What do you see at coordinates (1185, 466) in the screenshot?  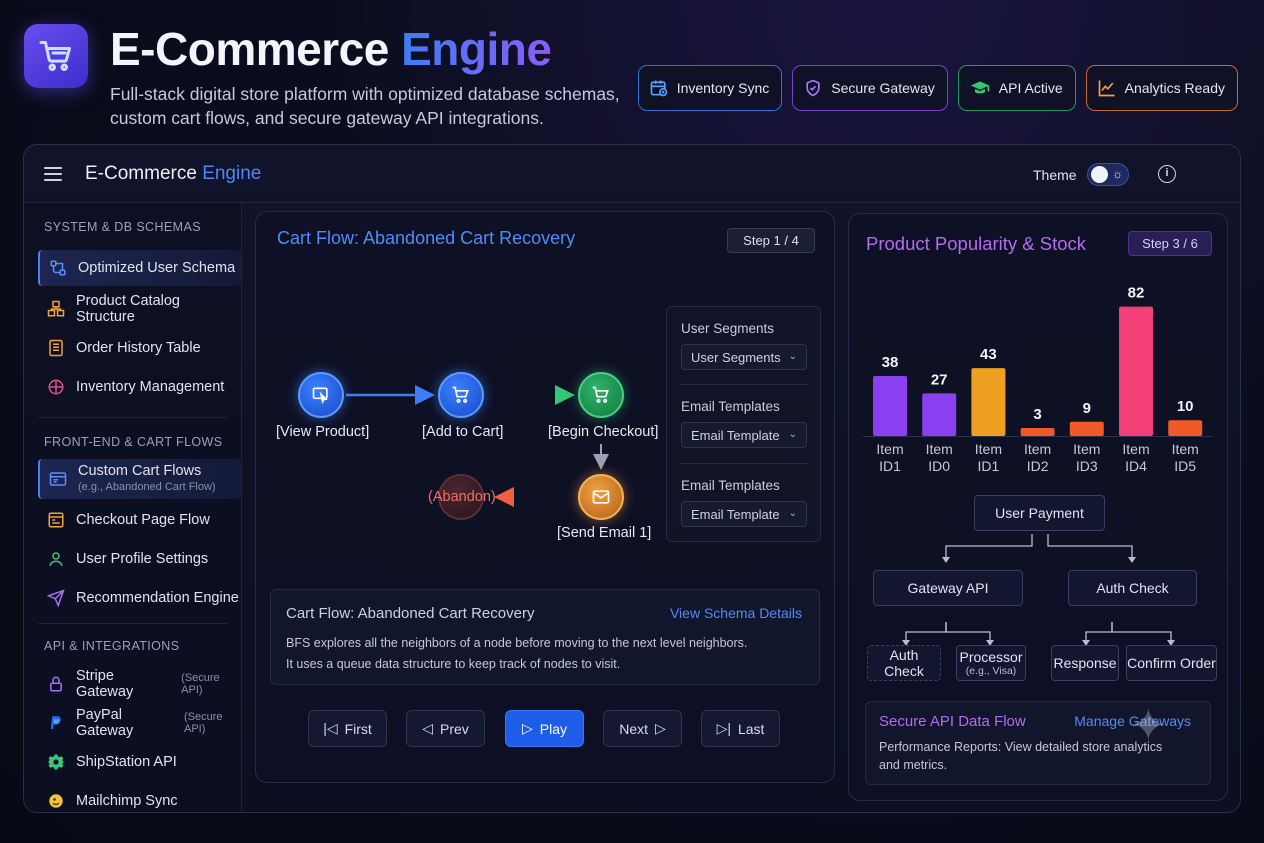 I see `chart-tick-label: ID5` at bounding box center [1185, 466].